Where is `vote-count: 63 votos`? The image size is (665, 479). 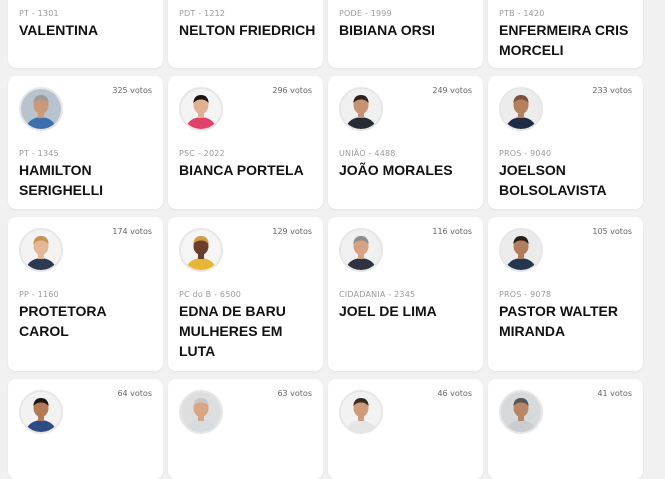
vote-count: 63 votos is located at coordinates (294, 393).